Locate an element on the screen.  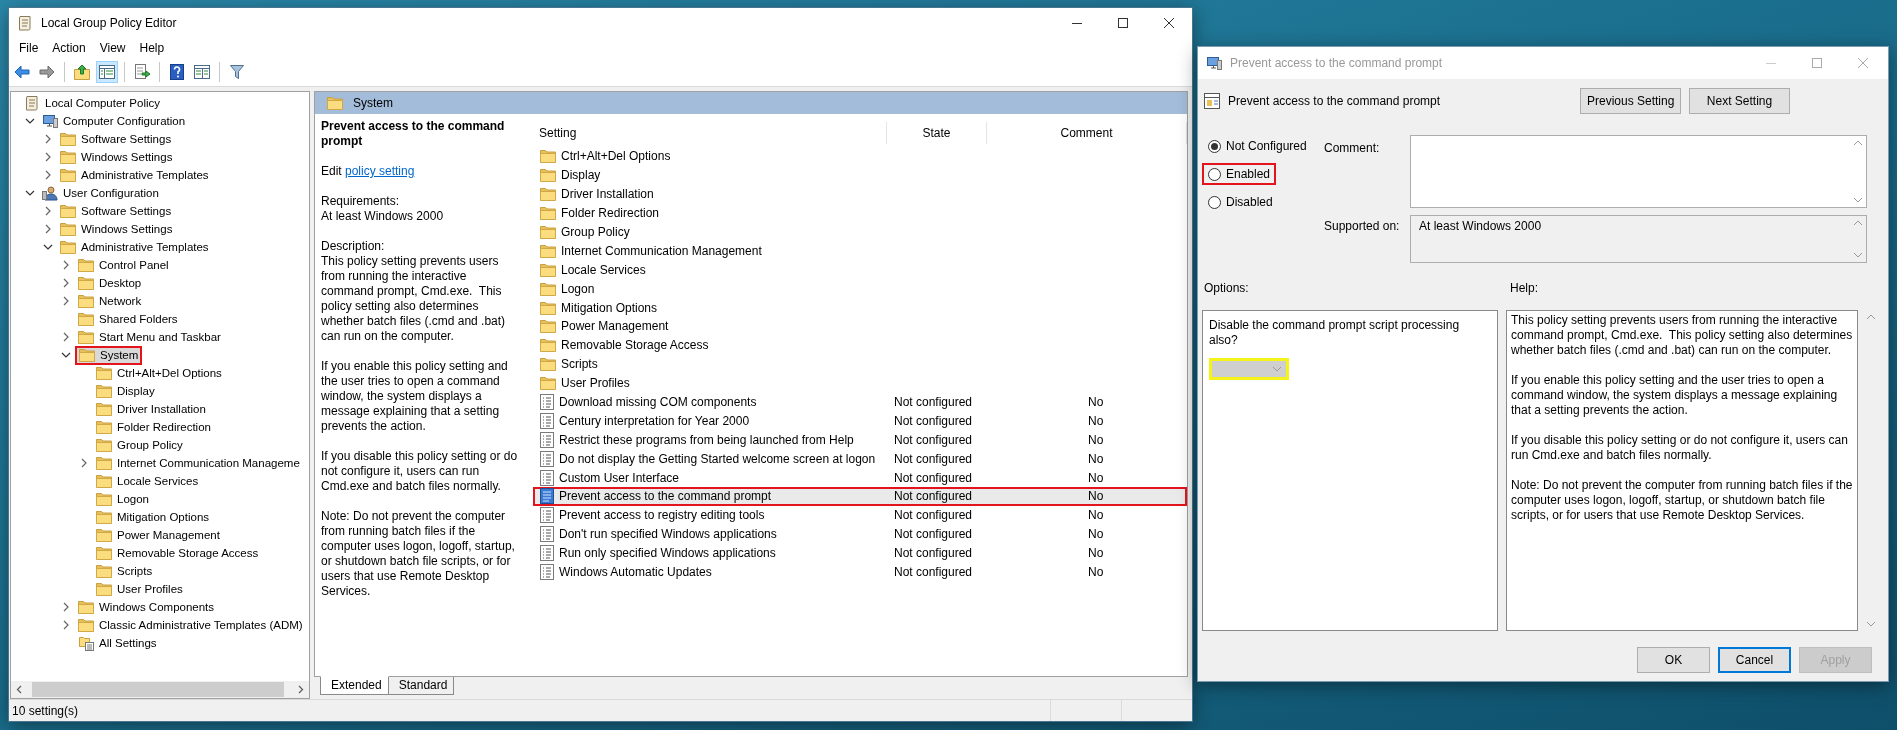
horizontal-scrollbar is located at coordinates (160, 689).